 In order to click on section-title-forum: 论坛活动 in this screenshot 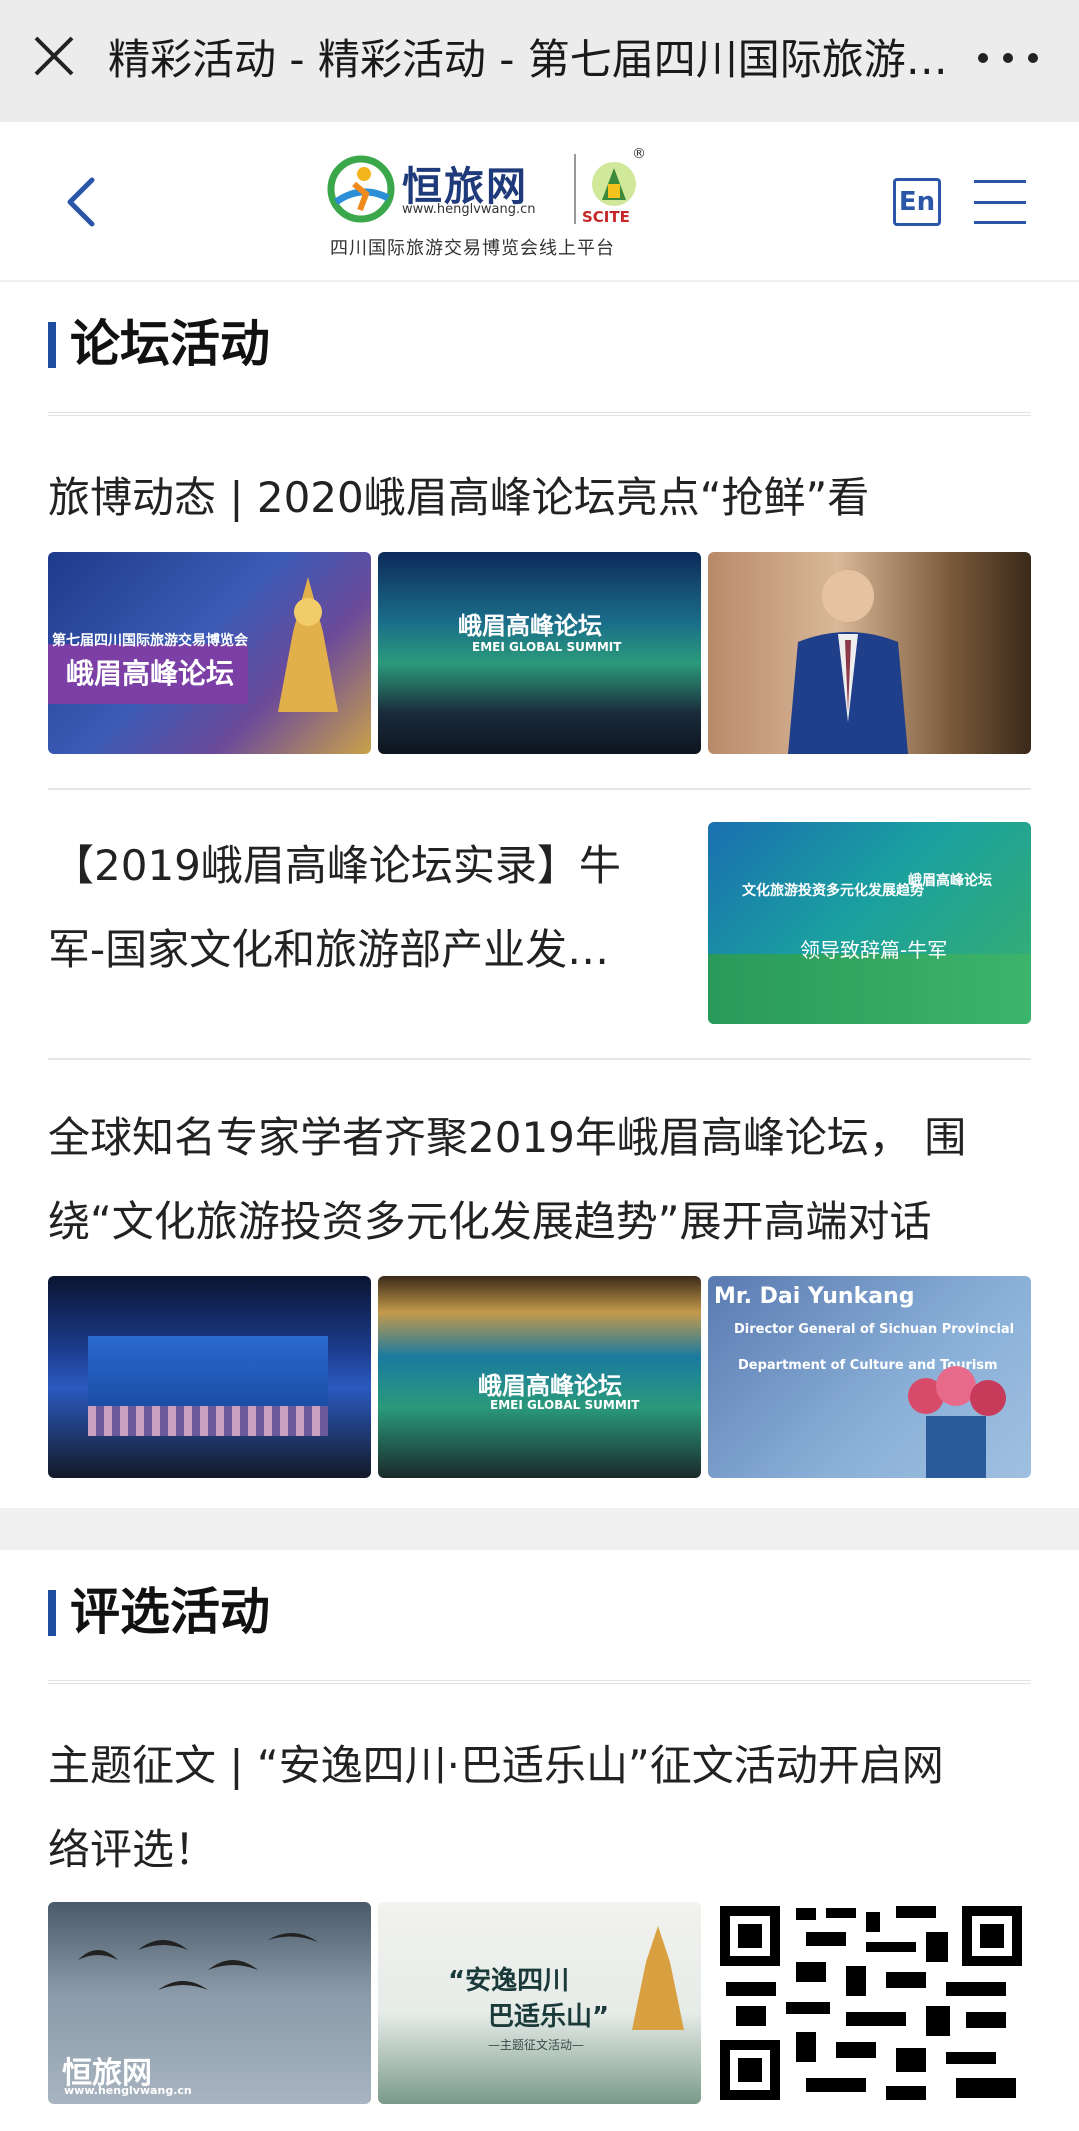, I will do `click(159, 344)`.